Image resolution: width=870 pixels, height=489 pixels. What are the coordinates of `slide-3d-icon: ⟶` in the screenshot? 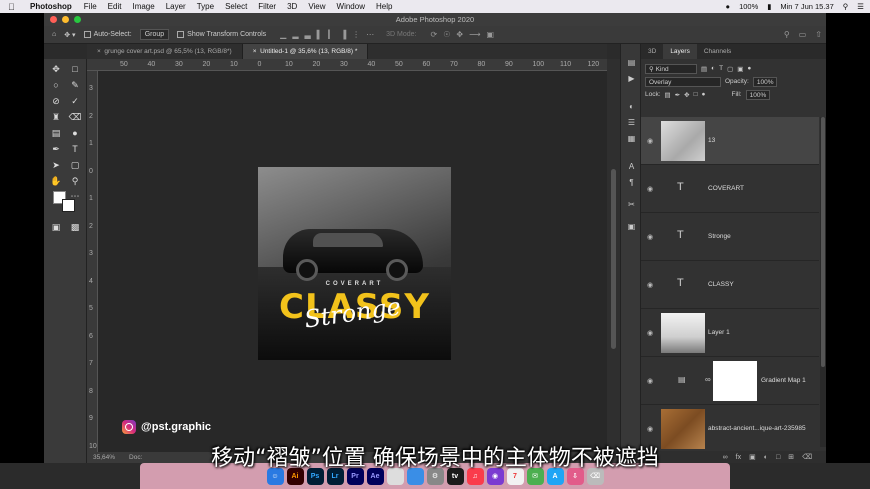 It's located at (474, 34).